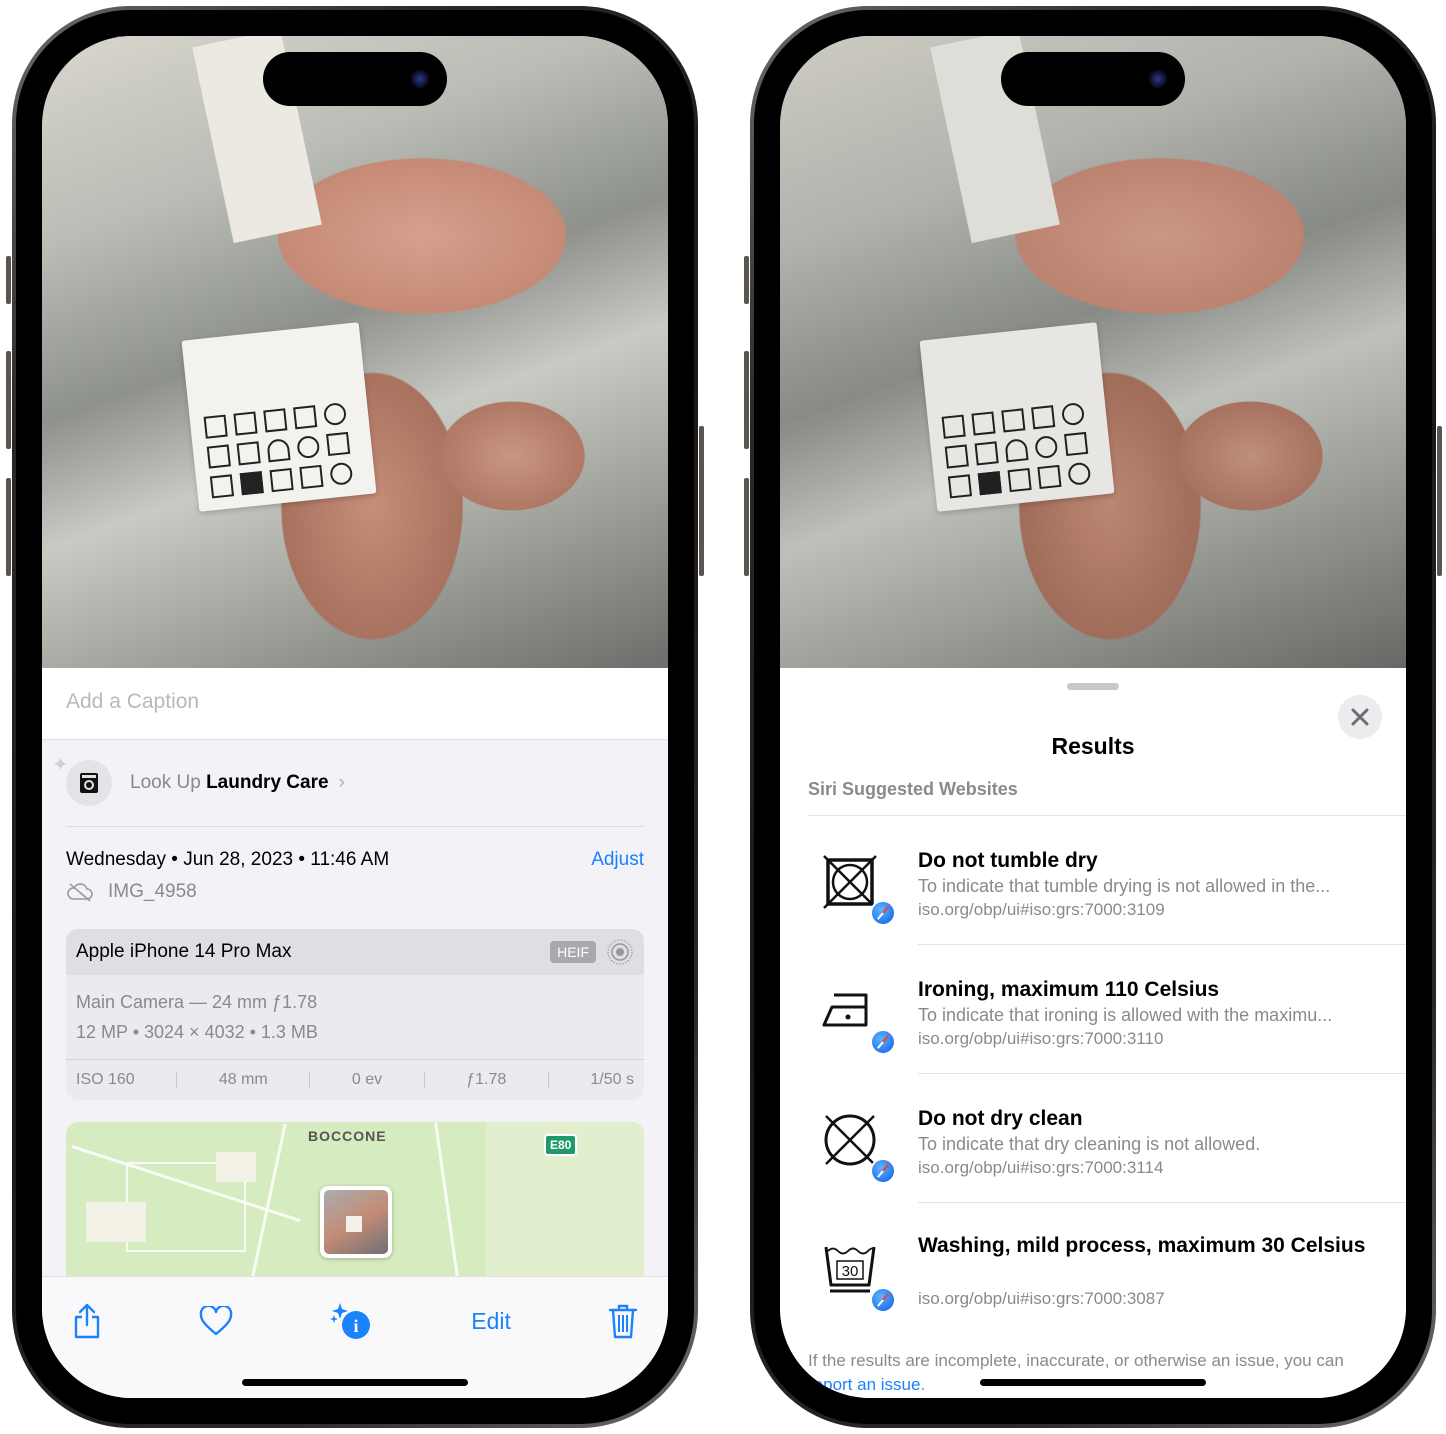  I want to click on format-badge: HEIF, so click(573, 952).